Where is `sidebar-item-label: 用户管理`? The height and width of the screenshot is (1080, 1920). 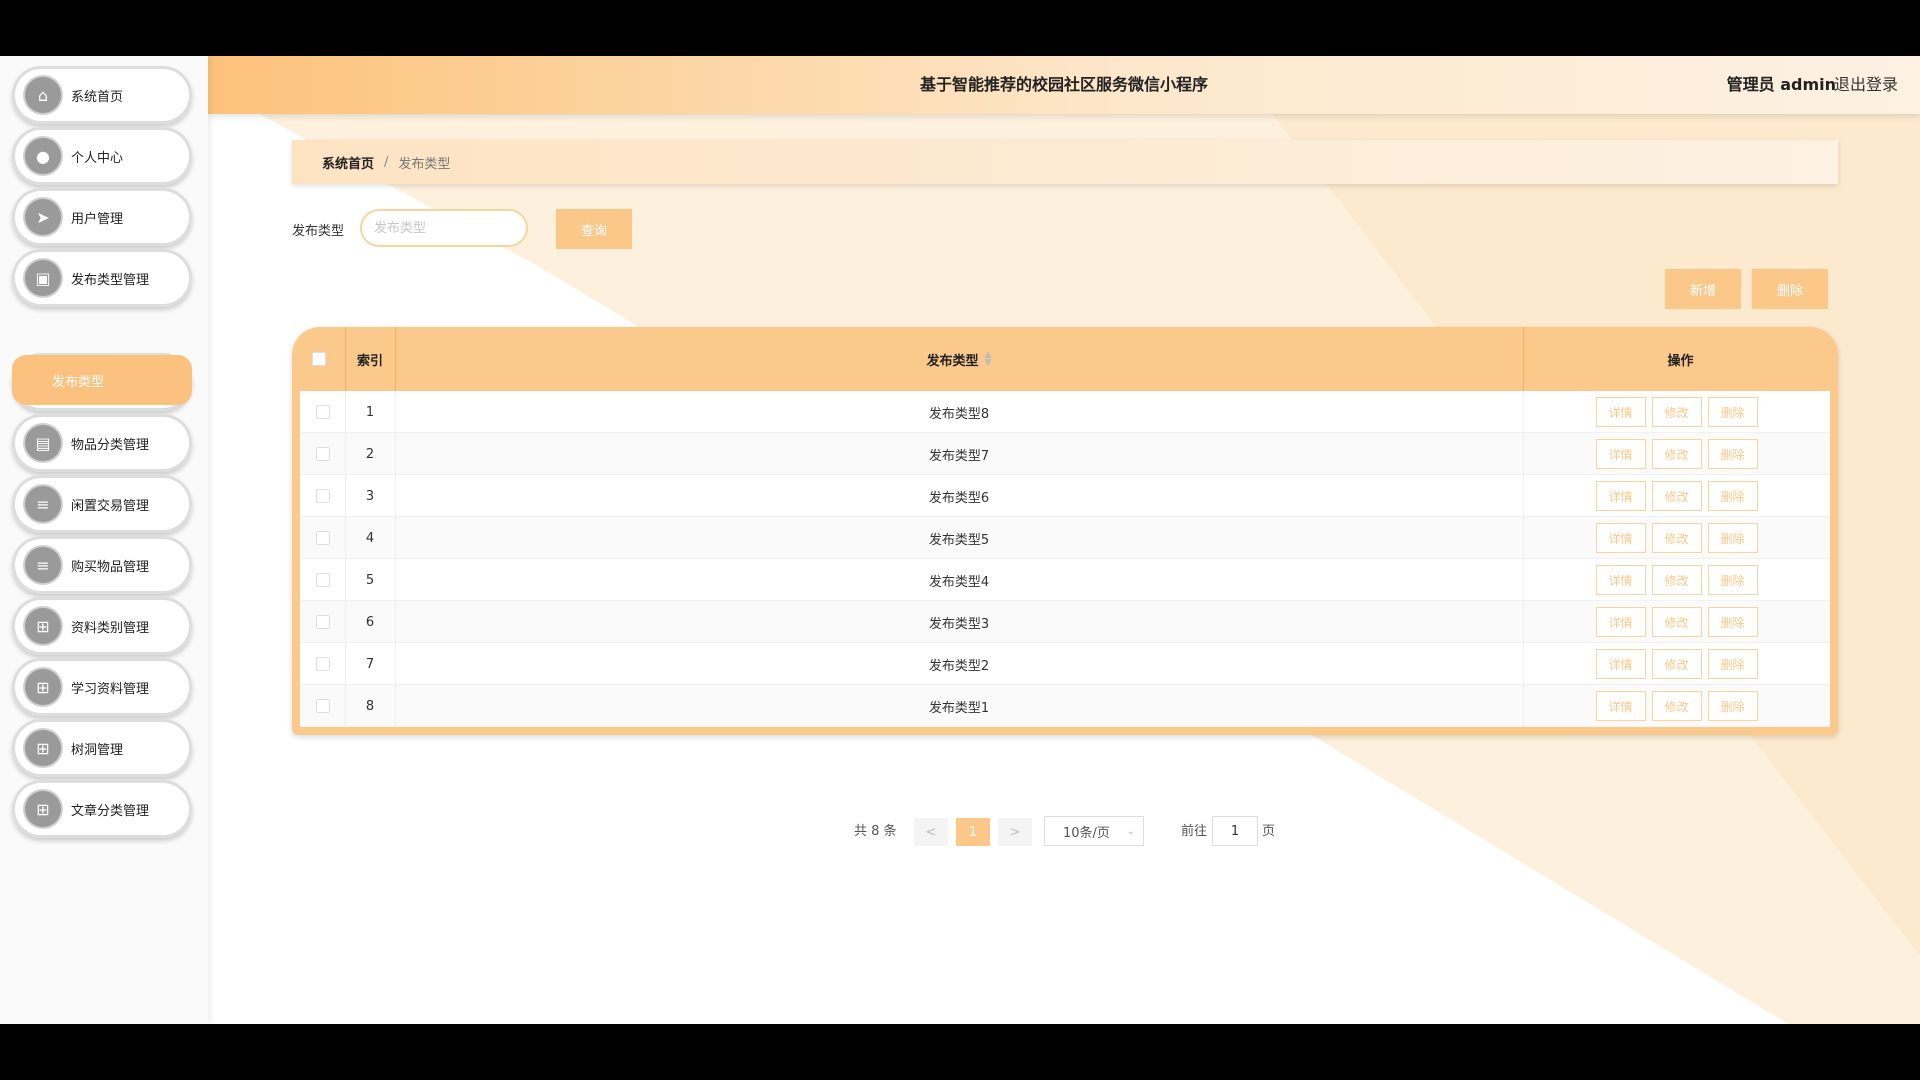
sidebar-item-label: 用户管理 is located at coordinates (97, 219).